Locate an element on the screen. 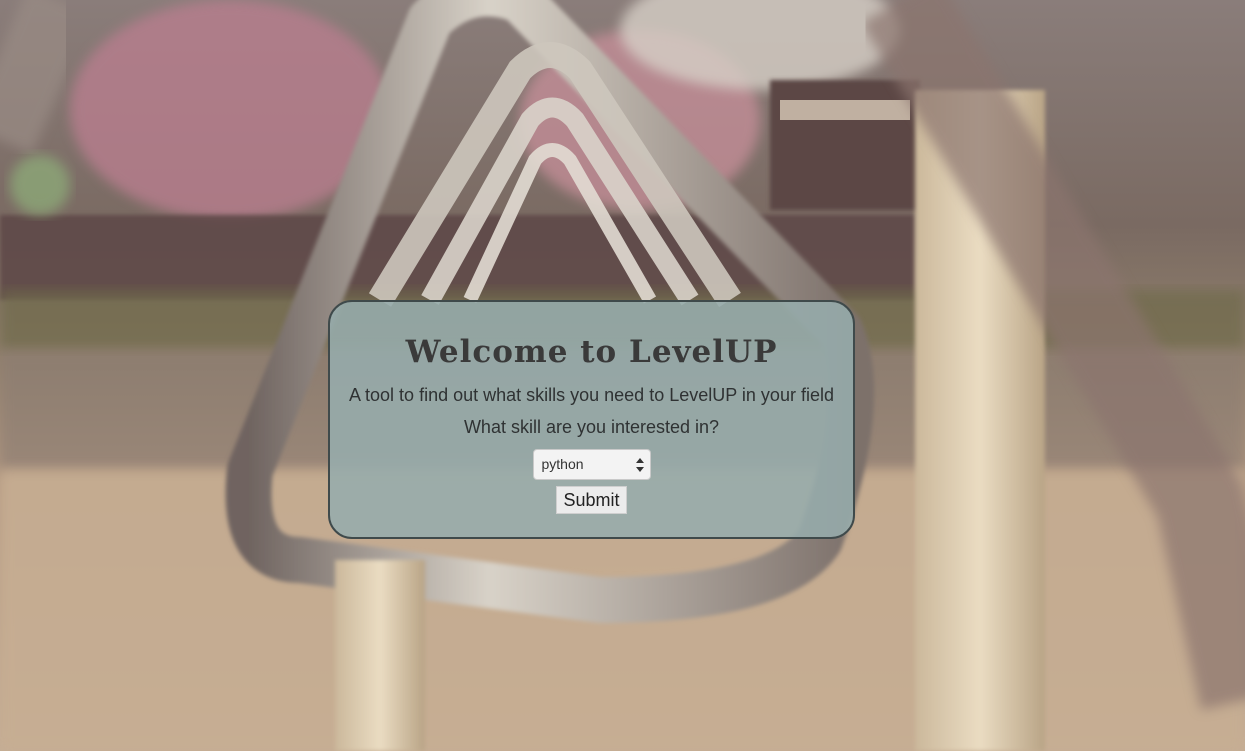 Image resolution: width=1245 pixels, height=751 pixels. select-arrows-icon is located at coordinates (639, 465).